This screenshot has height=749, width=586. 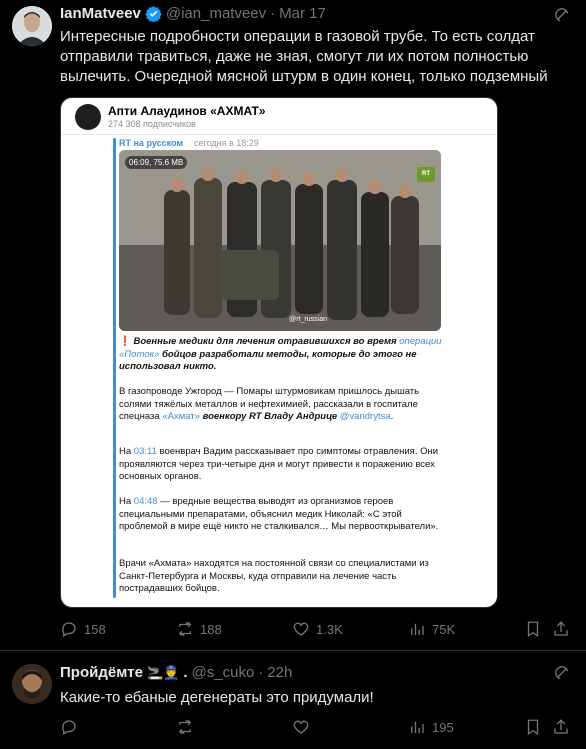 I want to click on views-button: 195, so click(x=431, y=727).